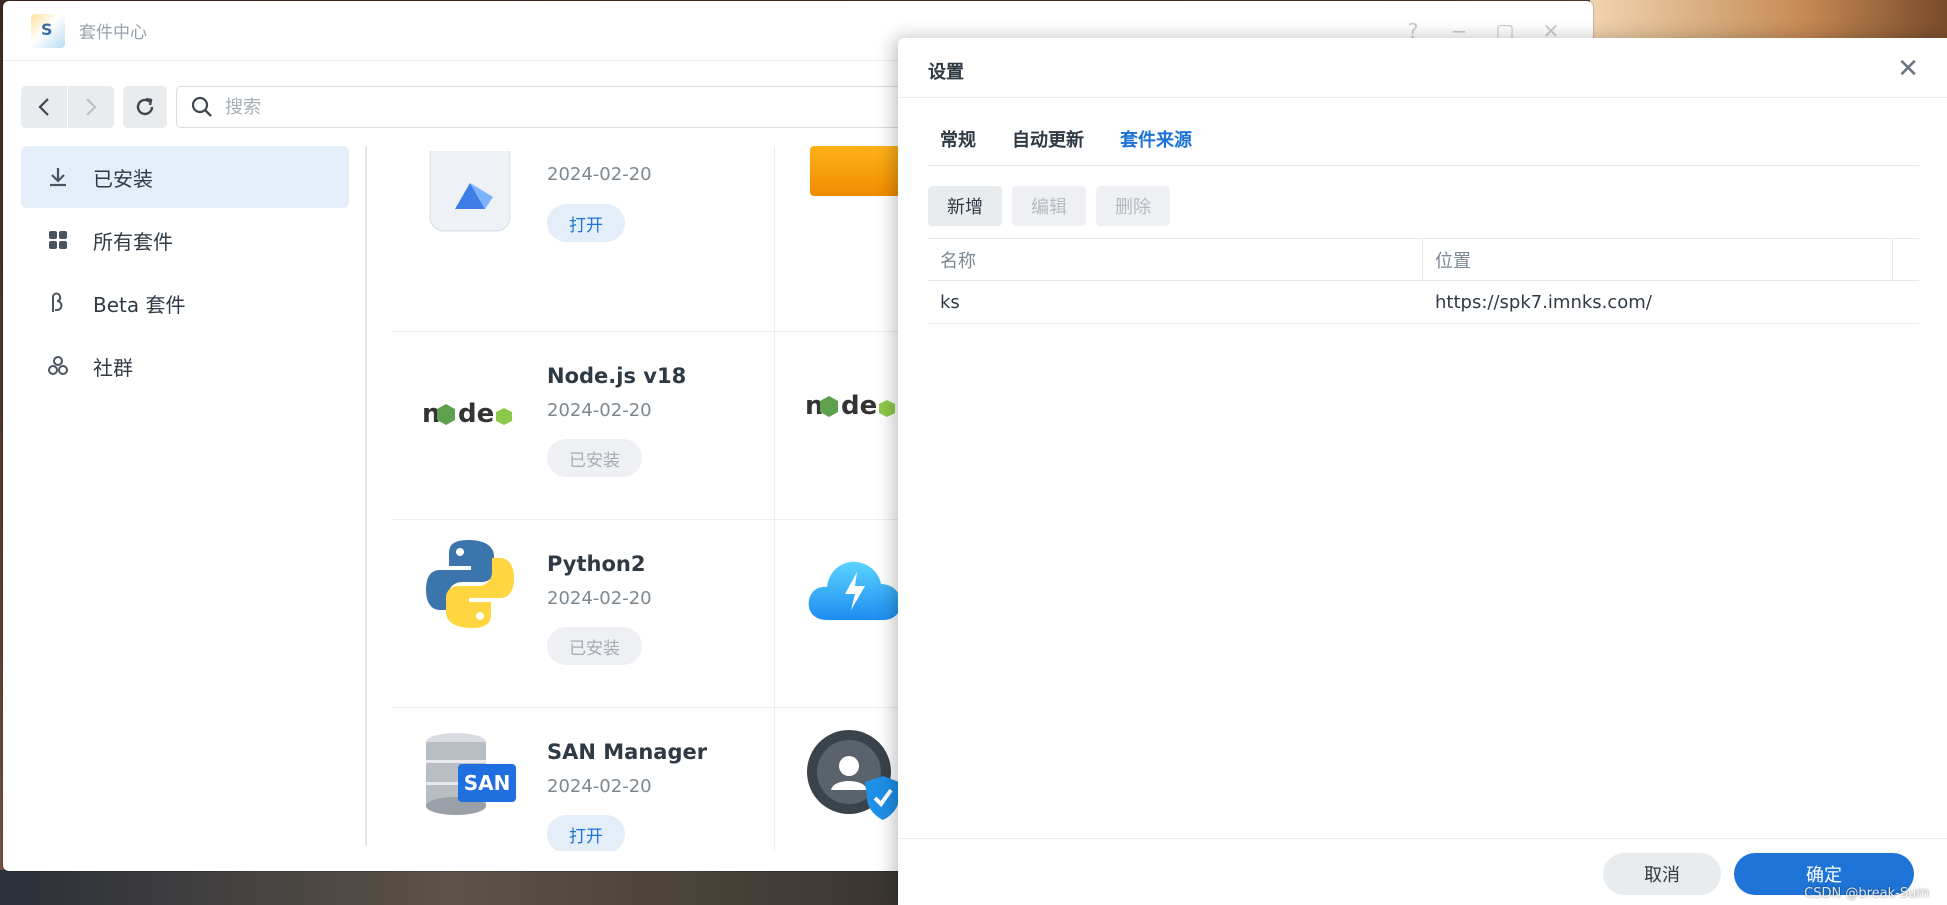  What do you see at coordinates (185, 177) in the screenshot?
I see `sidebar-item-installed: 已安装` at bounding box center [185, 177].